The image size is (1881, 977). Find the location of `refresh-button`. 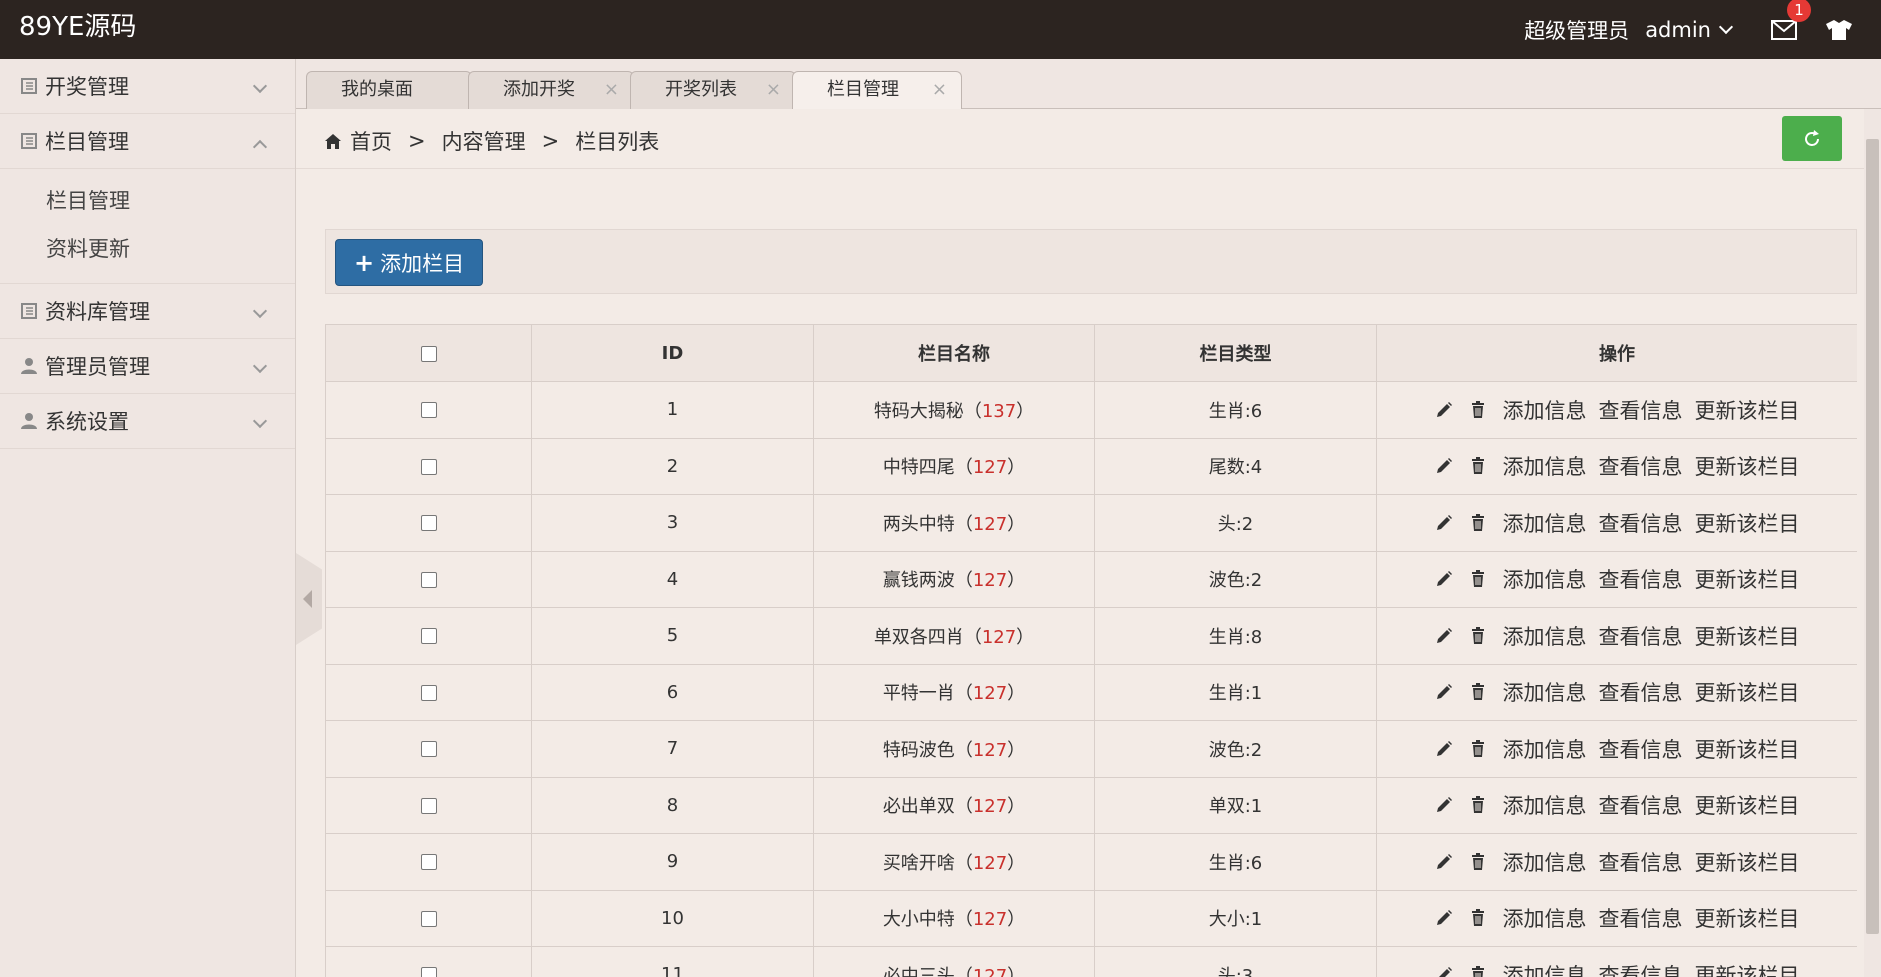

refresh-button is located at coordinates (1812, 138).